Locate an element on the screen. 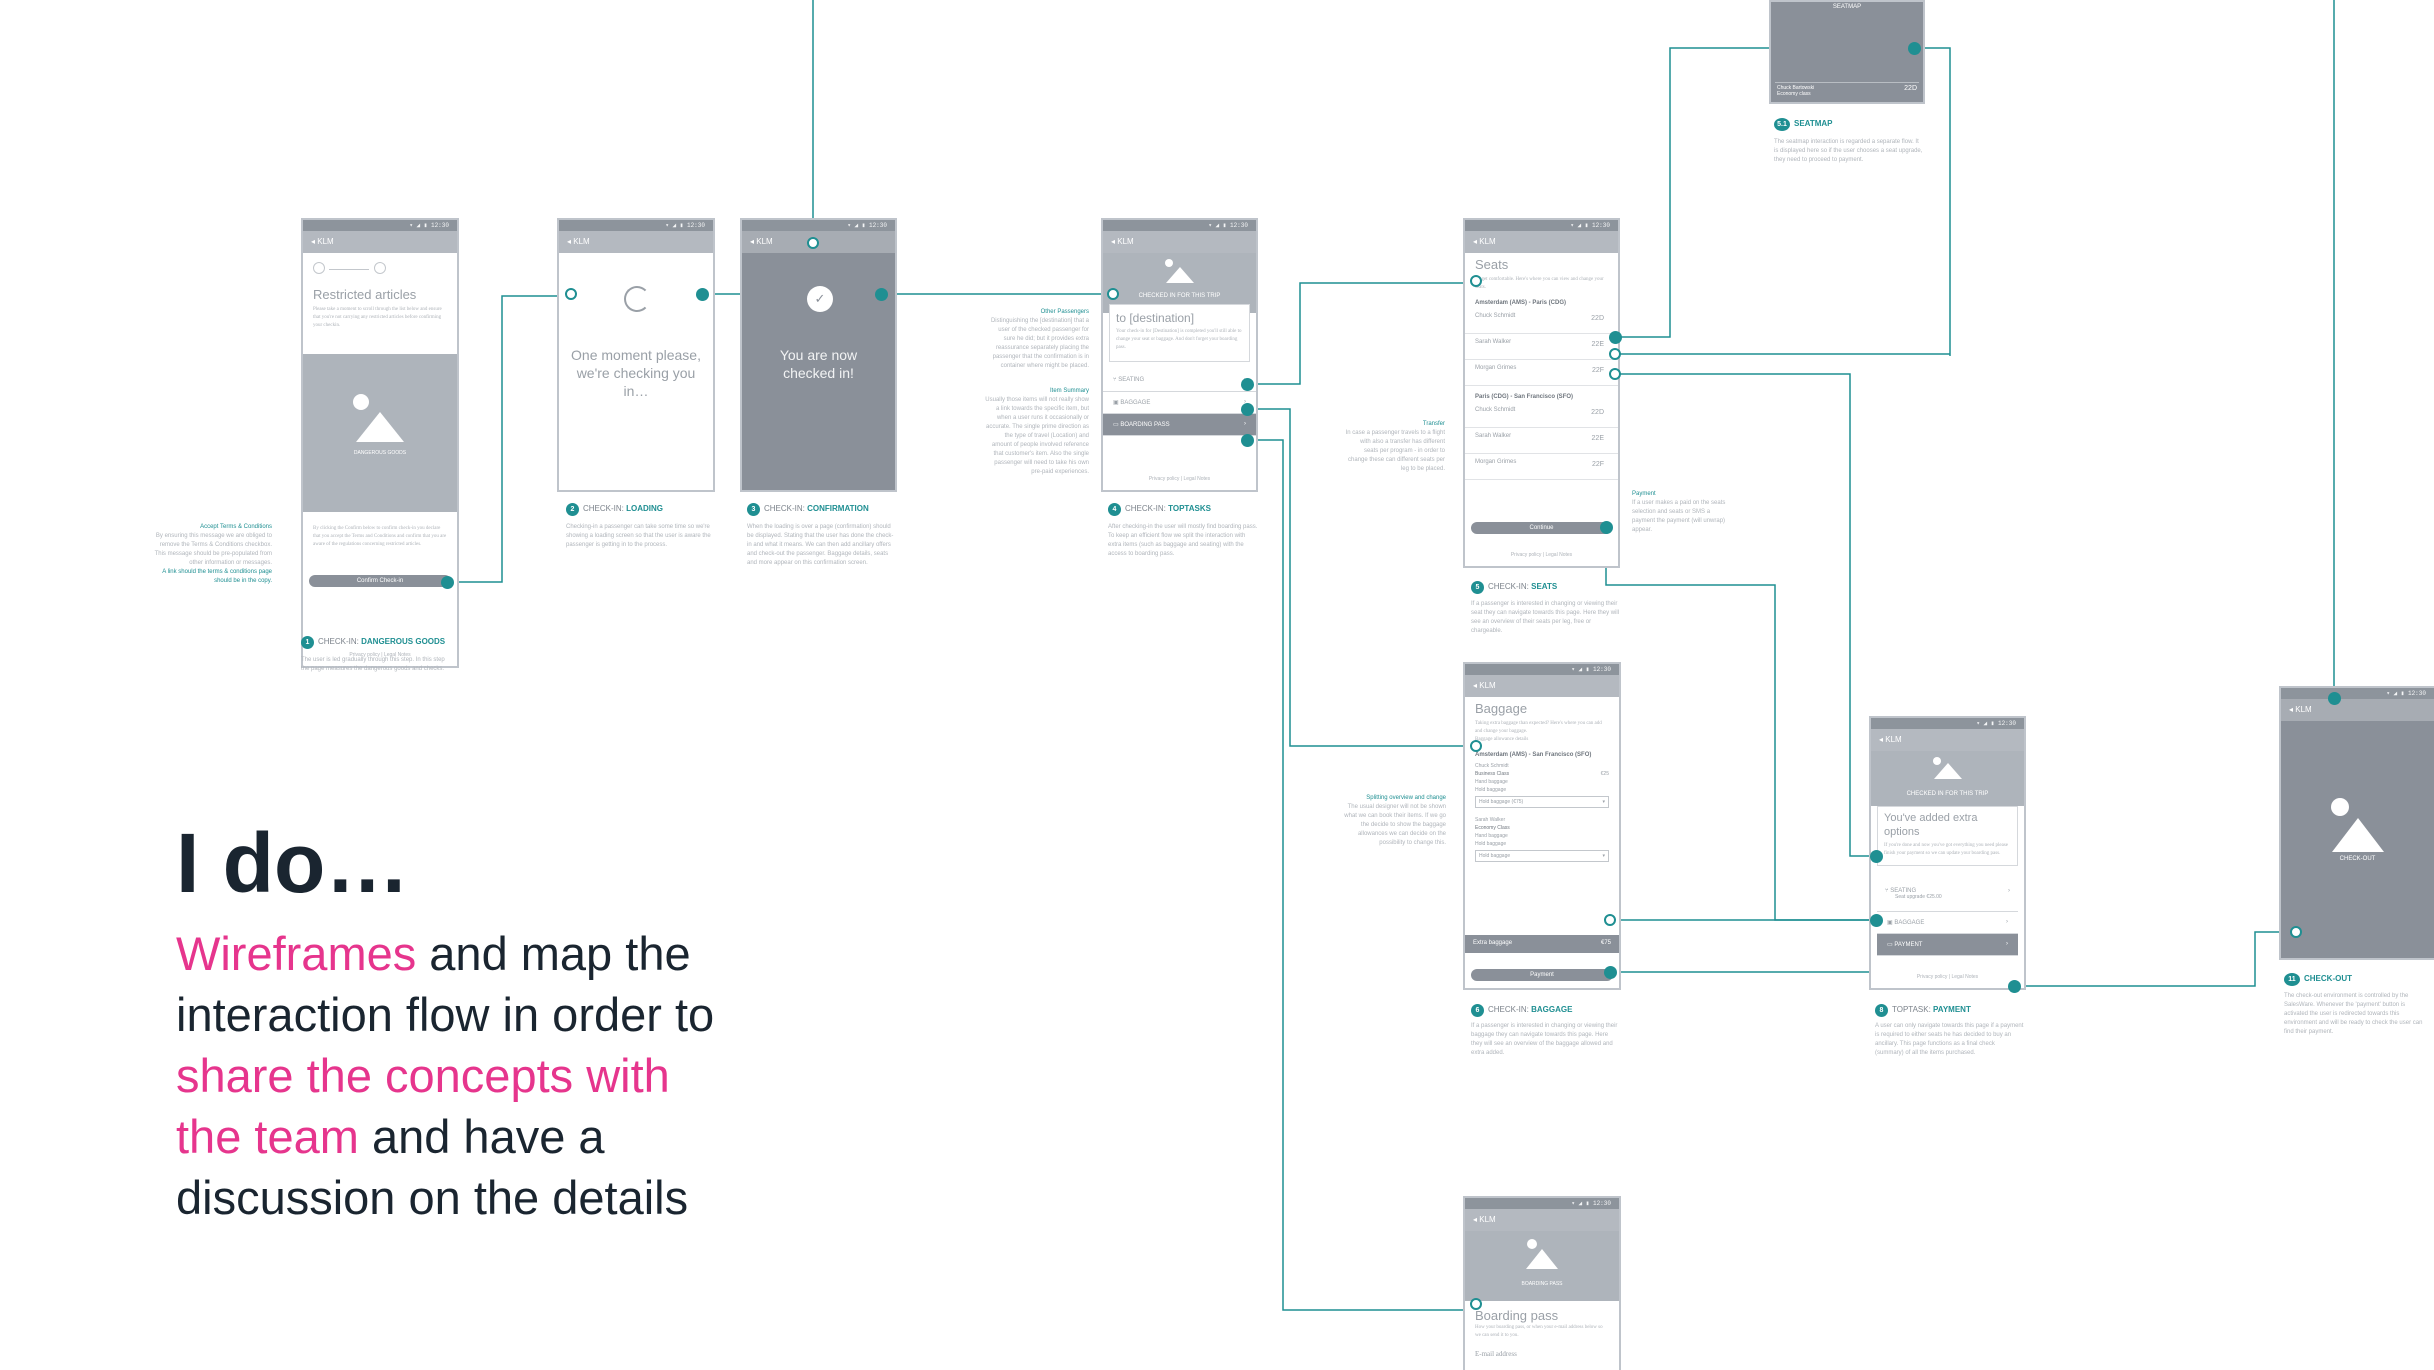 The height and width of the screenshot is (1370, 2434). task-payment: ▭ PAYMENT › is located at coordinates (1947, 945).